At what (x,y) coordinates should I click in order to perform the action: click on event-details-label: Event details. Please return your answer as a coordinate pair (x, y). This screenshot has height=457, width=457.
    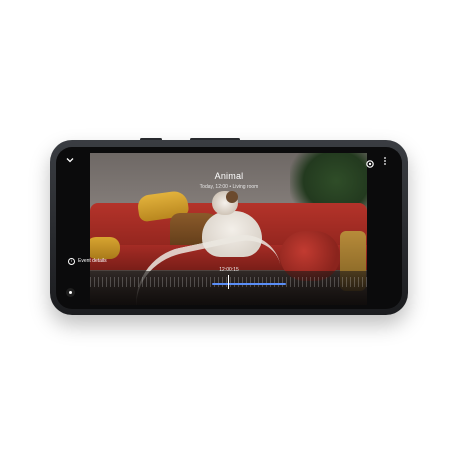
    Looking at the image, I should click on (92, 261).